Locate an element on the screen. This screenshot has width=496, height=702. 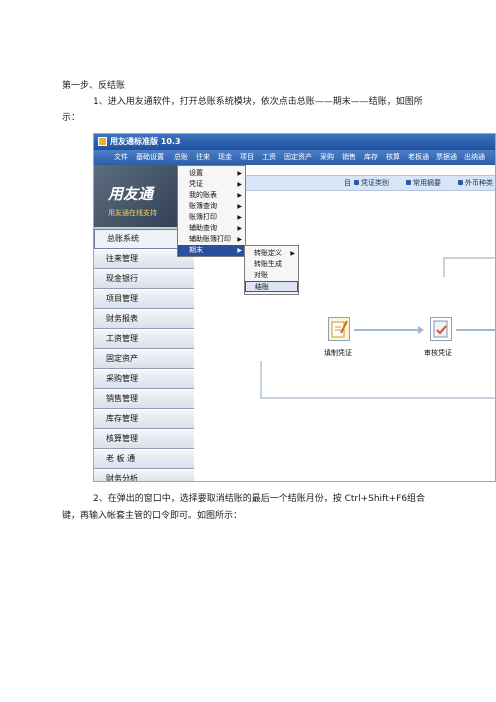
brand-logo: 用友通 is located at coordinates (131, 194).